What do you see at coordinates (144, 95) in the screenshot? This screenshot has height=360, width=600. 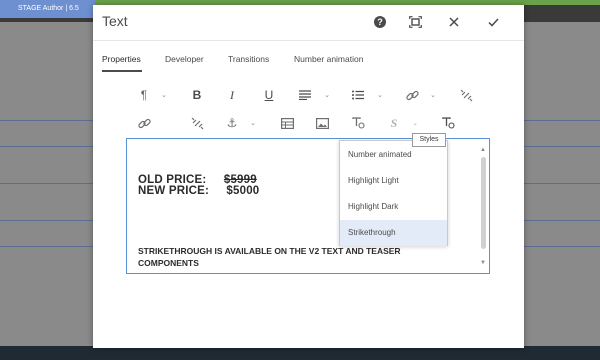 I see `paragraph-format-icon: ¶` at bounding box center [144, 95].